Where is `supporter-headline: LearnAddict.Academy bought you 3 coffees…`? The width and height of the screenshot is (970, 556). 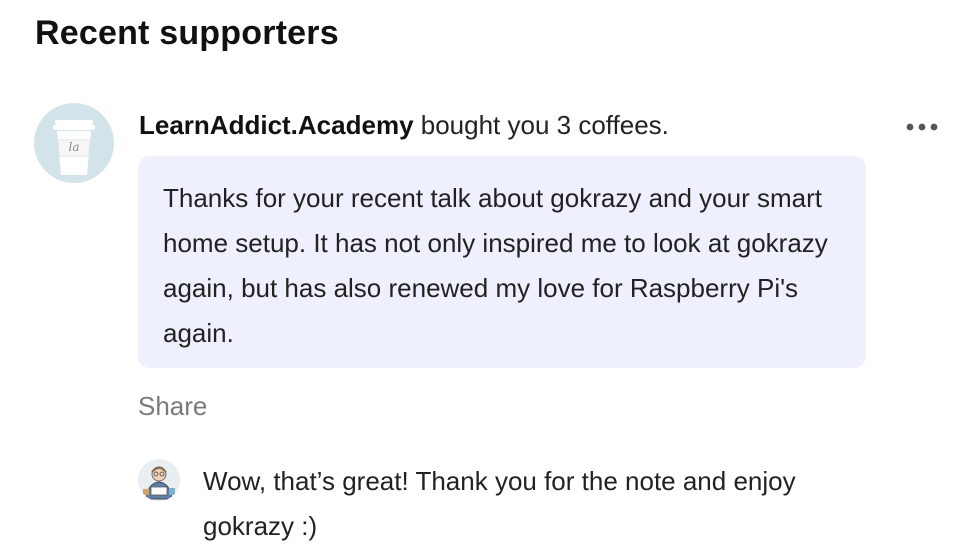 supporter-headline: LearnAddict.Academy bought you 3 coffees… is located at coordinates (404, 125).